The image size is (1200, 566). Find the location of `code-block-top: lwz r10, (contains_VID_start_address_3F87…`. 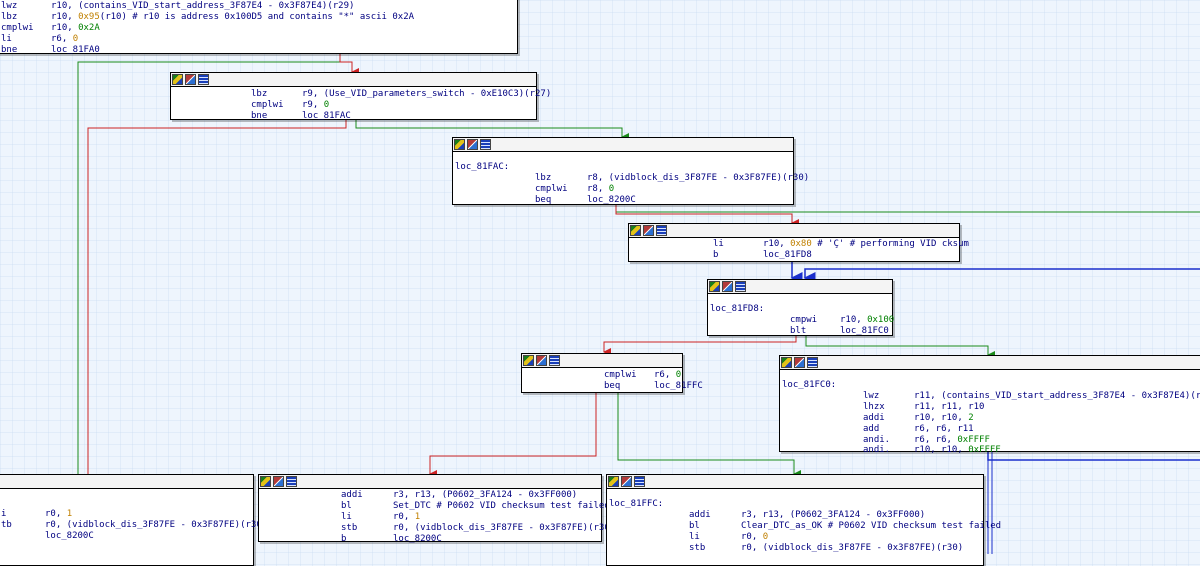

code-block-top: lwz r10, (contains_VID_start_address_3F87… is located at coordinates (259, 28).